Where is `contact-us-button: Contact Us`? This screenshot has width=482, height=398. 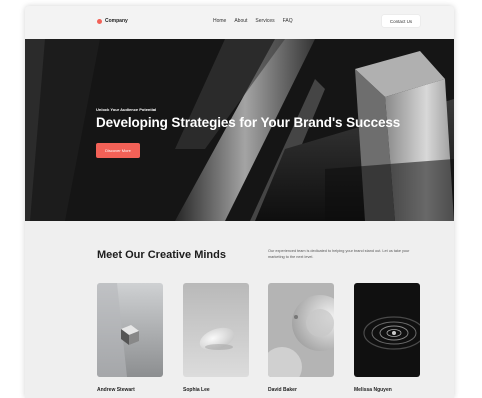
contact-us-button: Contact Us is located at coordinates (401, 21).